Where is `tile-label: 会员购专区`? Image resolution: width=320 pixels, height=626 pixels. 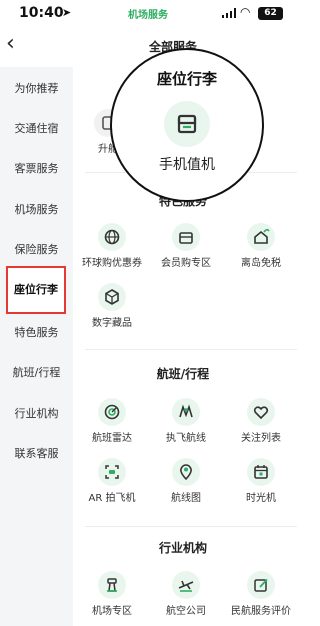 tile-label: 会员购专区 is located at coordinates (186, 263).